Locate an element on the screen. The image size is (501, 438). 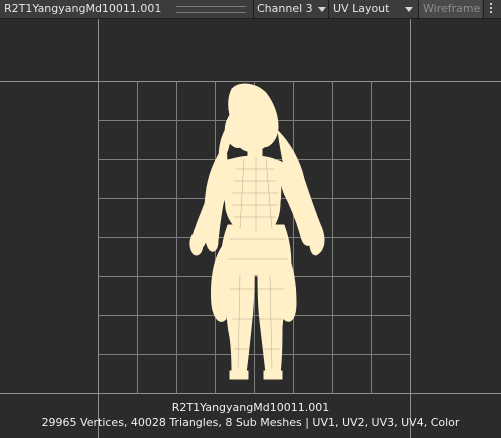
view-mode-dropdown-label: UV Layout is located at coordinates (361, 8).